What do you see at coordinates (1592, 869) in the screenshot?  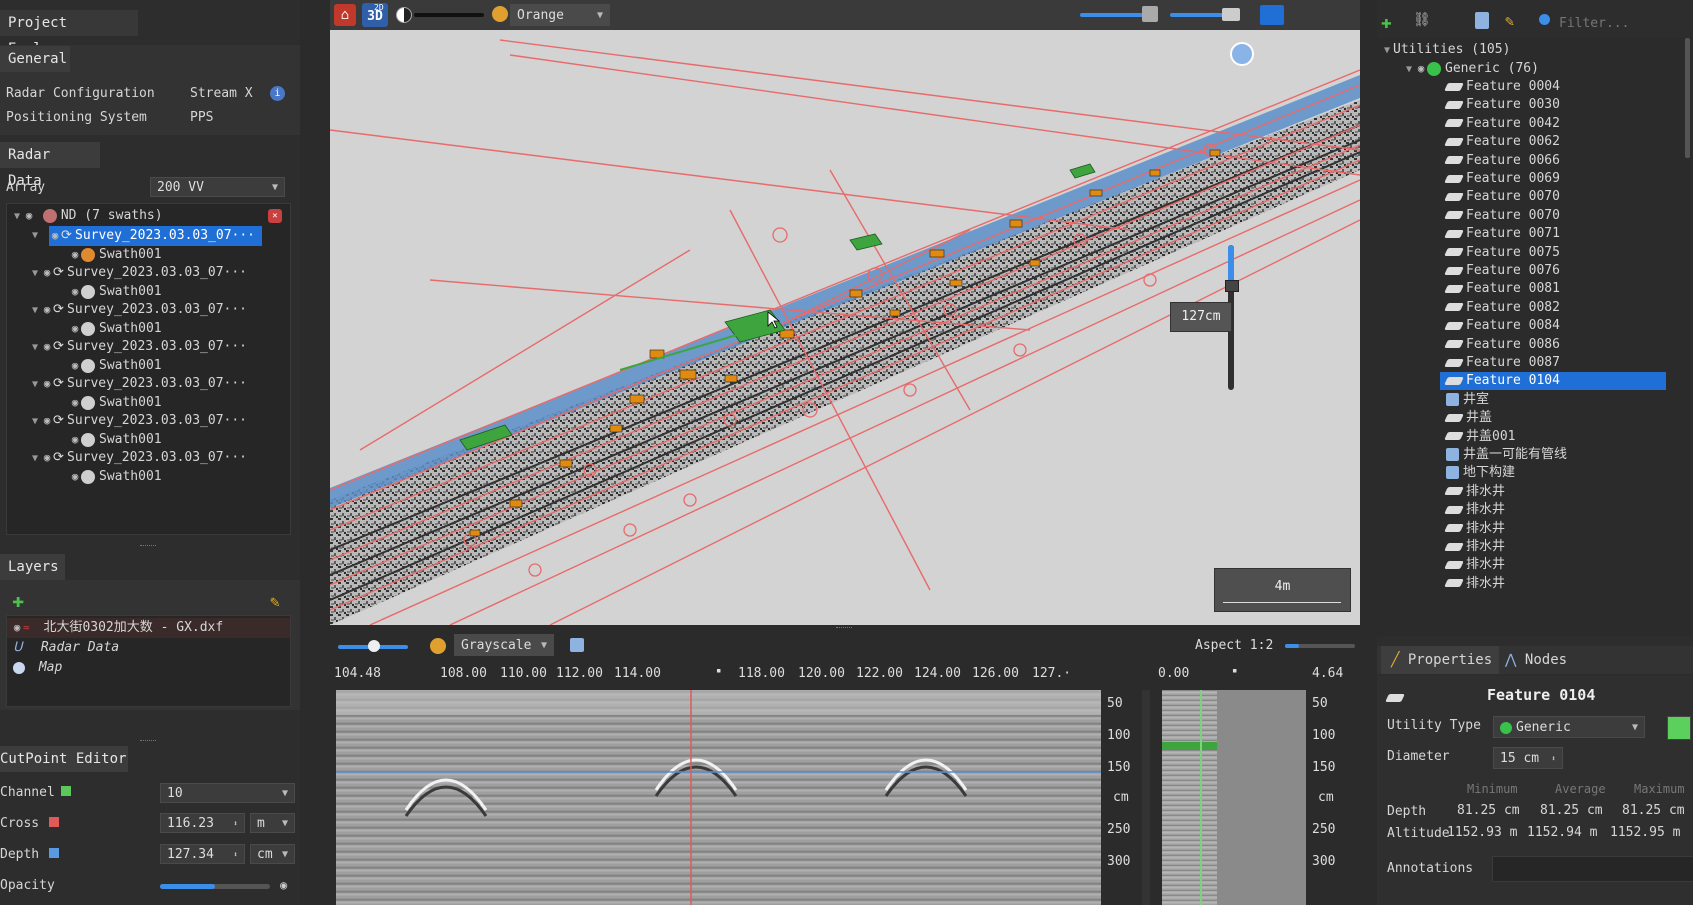 I see `annotations-input` at bounding box center [1592, 869].